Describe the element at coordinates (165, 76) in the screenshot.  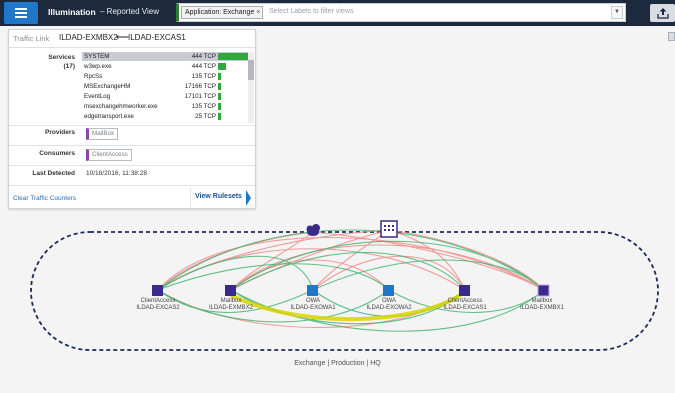
I see `service-row: RpcSs 135 TCP` at that location.